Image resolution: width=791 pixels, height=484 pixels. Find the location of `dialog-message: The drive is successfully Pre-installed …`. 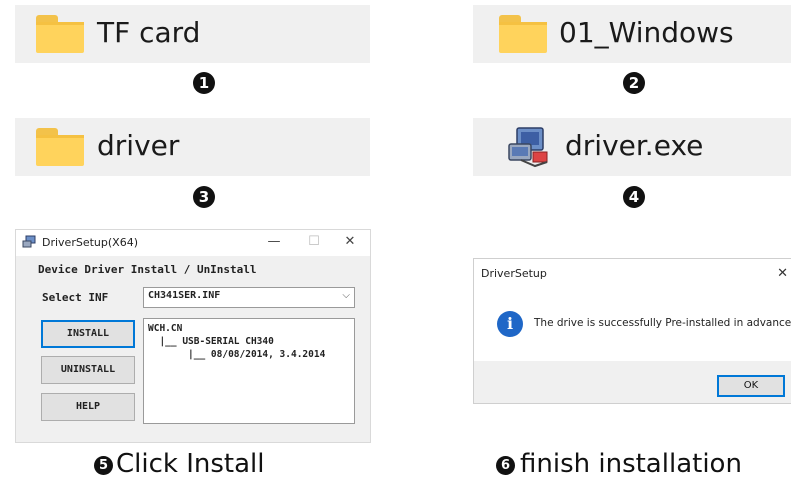

dialog-message: The drive is successfully Pre-installed … is located at coordinates (662, 323).